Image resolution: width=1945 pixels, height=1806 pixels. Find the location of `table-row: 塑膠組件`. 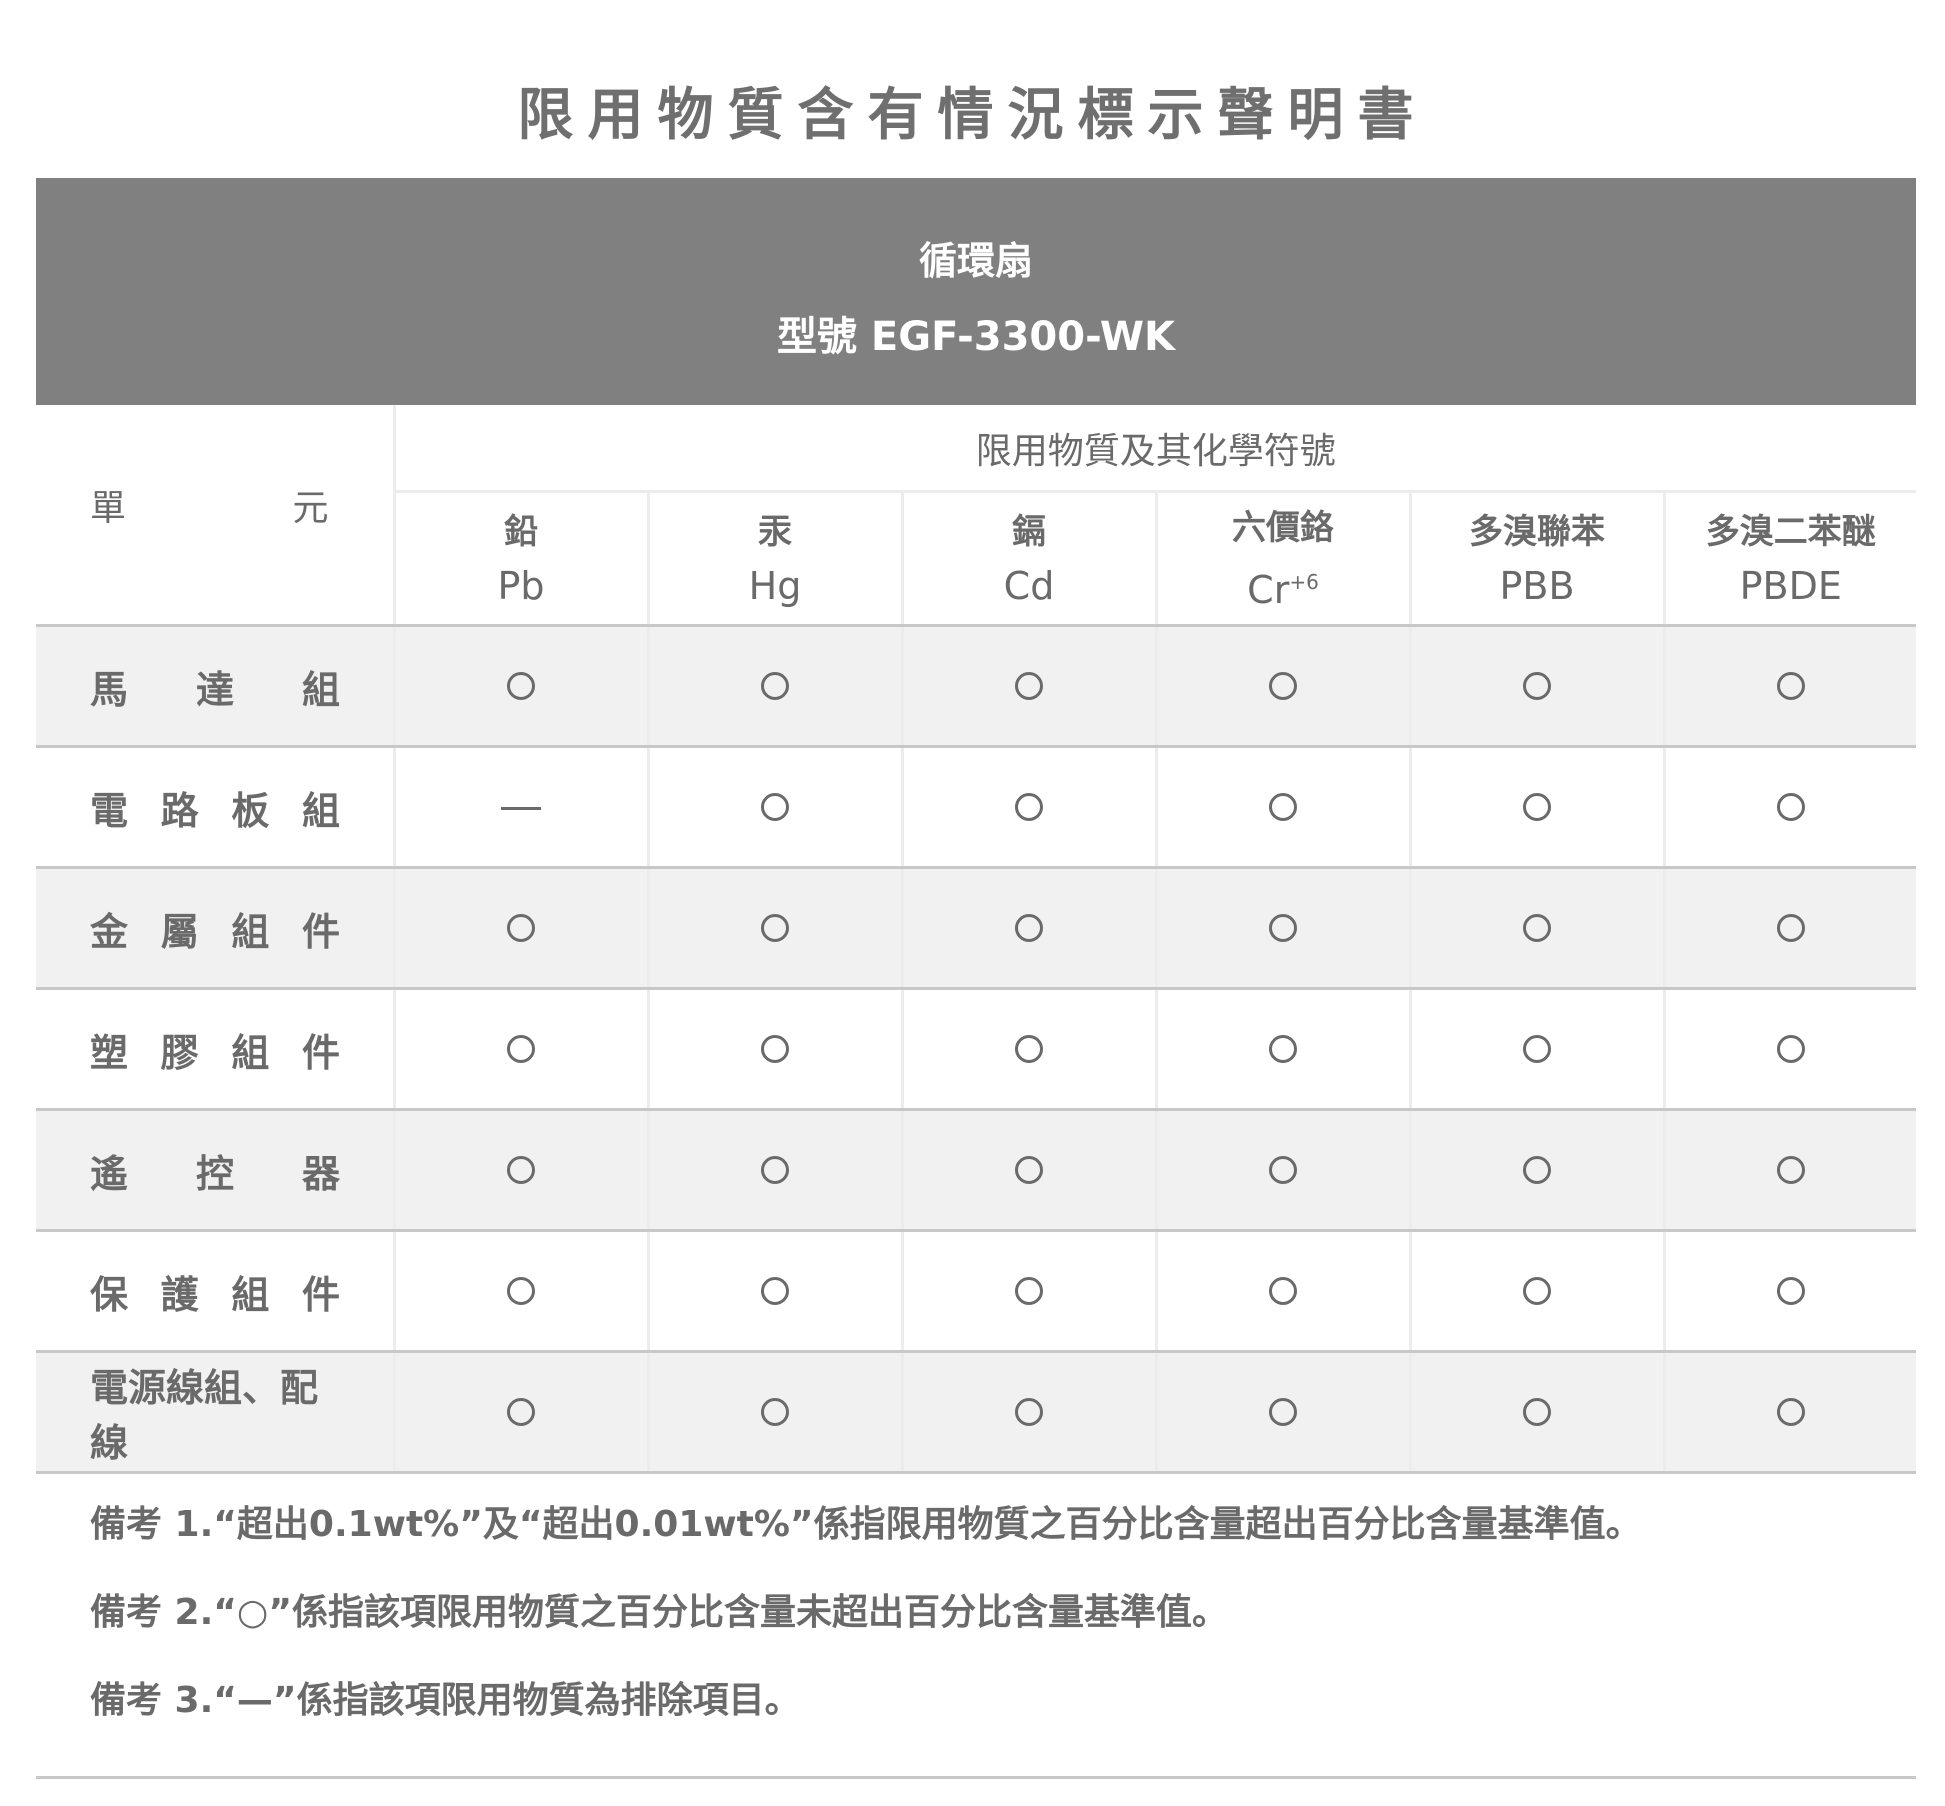

table-row: 塑膠組件 is located at coordinates (976, 1049).